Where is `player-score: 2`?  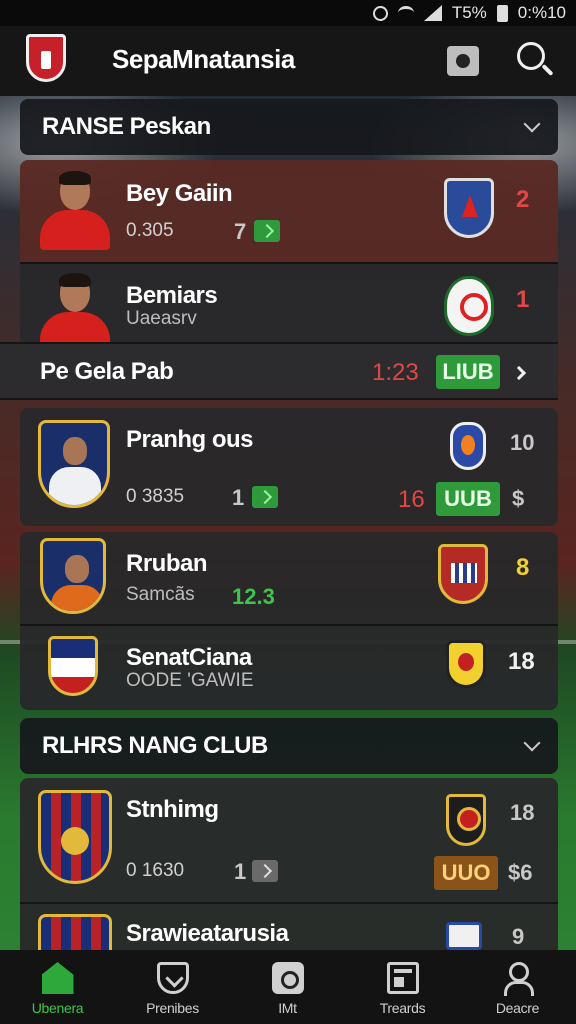 player-score: 2 is located at coordinates (523, 199).